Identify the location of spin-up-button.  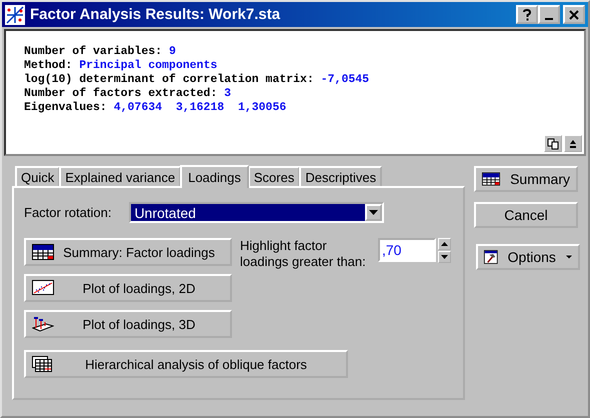
(444, 244).